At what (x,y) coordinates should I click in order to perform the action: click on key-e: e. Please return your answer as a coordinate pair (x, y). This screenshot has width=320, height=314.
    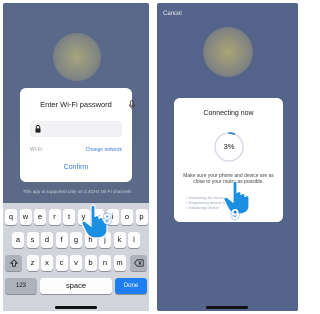
    Looking at the image, I should click on (40, 217).